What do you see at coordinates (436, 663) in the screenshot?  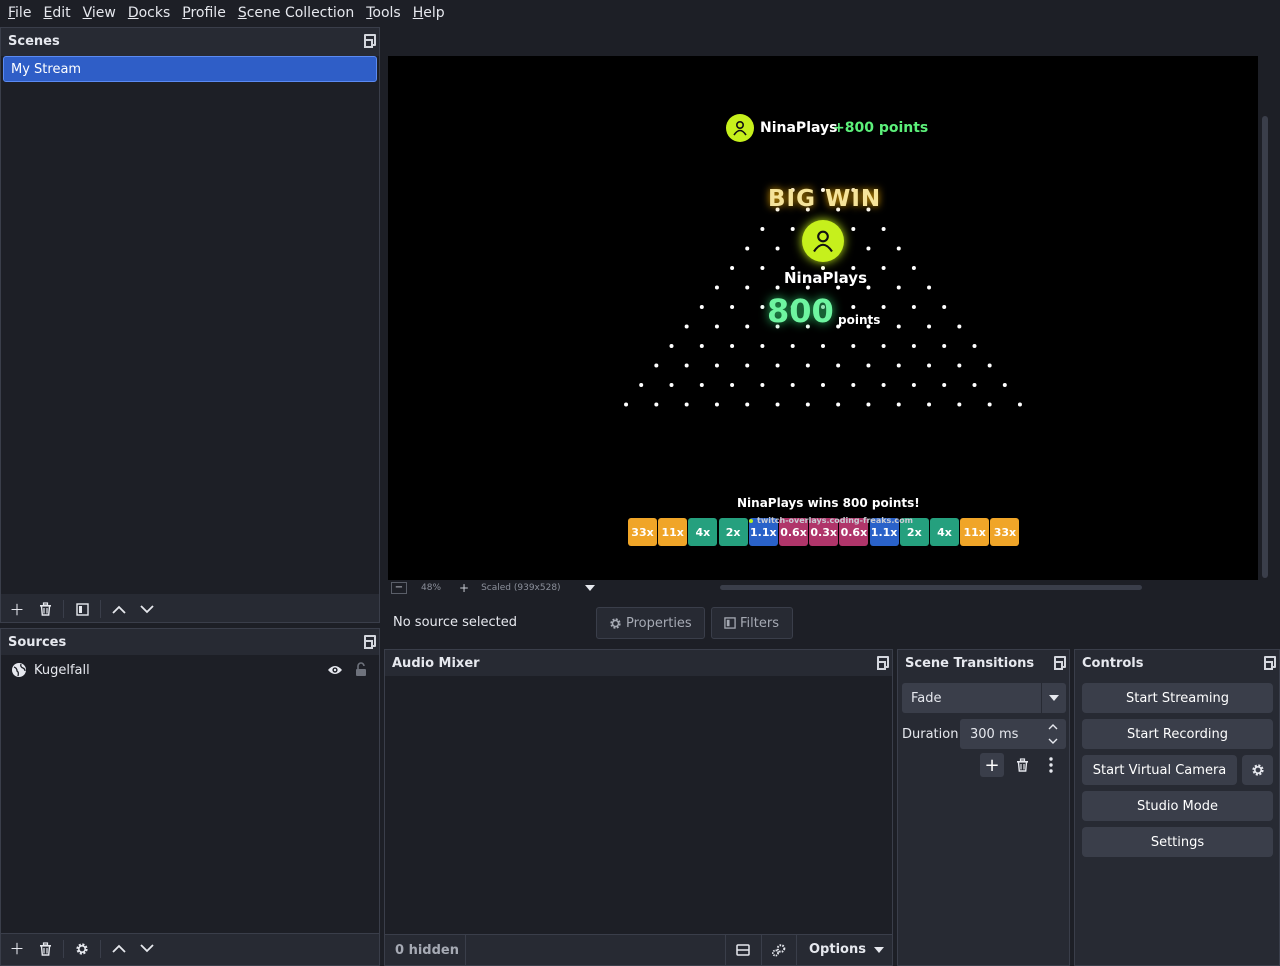 I see `audio-mixer-title: Audio Mixer` at bounding box center [436, 663].